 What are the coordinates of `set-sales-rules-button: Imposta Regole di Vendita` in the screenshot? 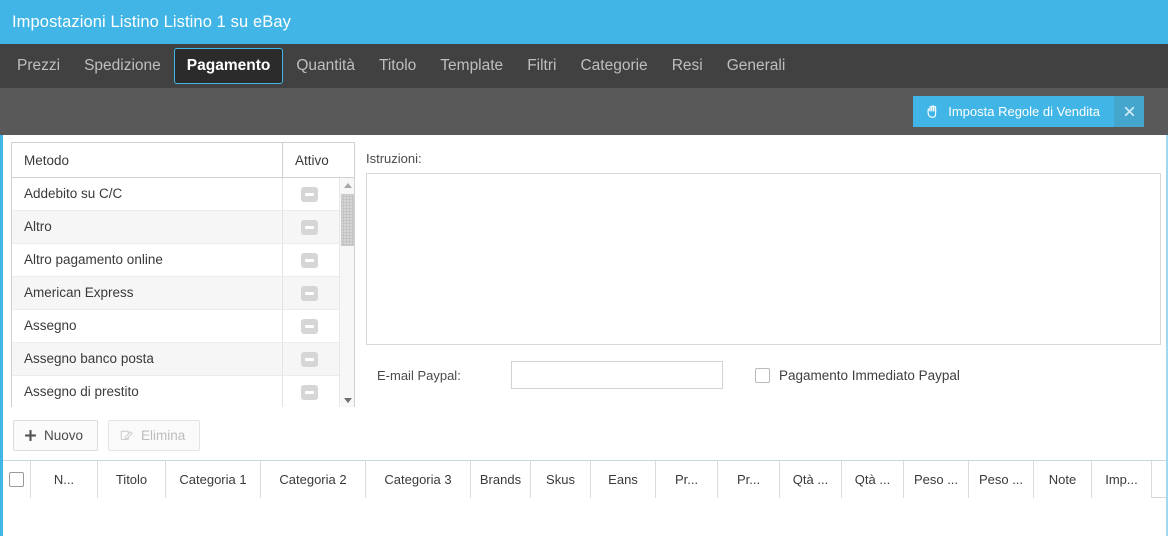 It's located at (1013, 111).